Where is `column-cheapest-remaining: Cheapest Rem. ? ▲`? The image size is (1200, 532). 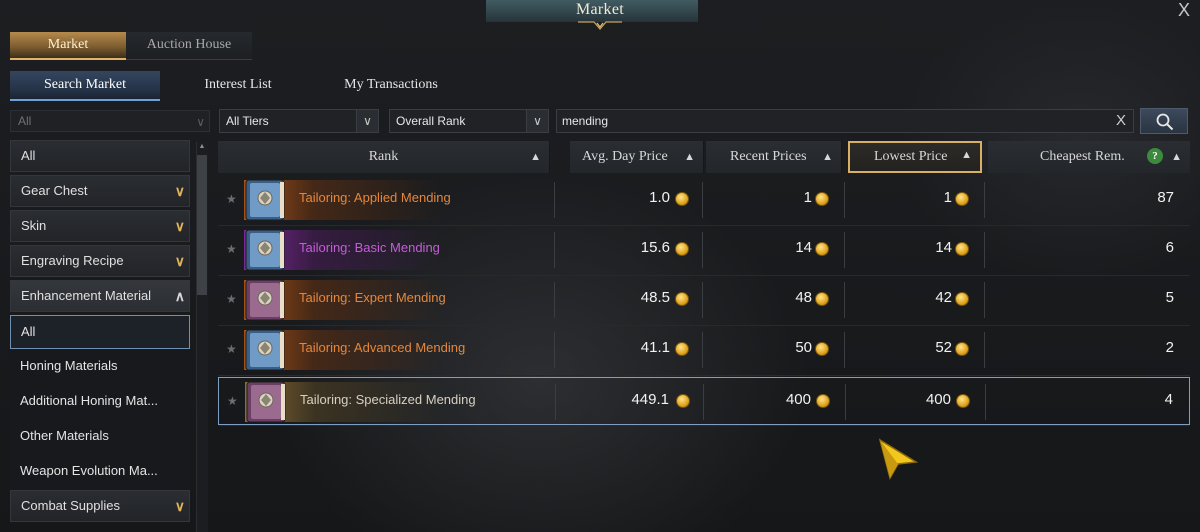 column-cheapest-remaining: Cheapest Rem. ? ▲ is located at coordinates (1089, 157).